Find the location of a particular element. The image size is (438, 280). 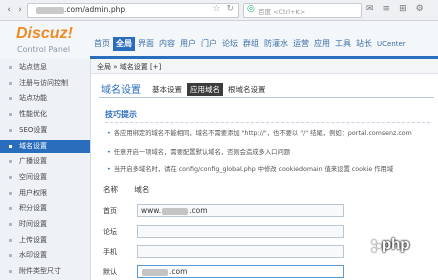

sidebar-item: 水印设置 is located at coordinates (45, 255).